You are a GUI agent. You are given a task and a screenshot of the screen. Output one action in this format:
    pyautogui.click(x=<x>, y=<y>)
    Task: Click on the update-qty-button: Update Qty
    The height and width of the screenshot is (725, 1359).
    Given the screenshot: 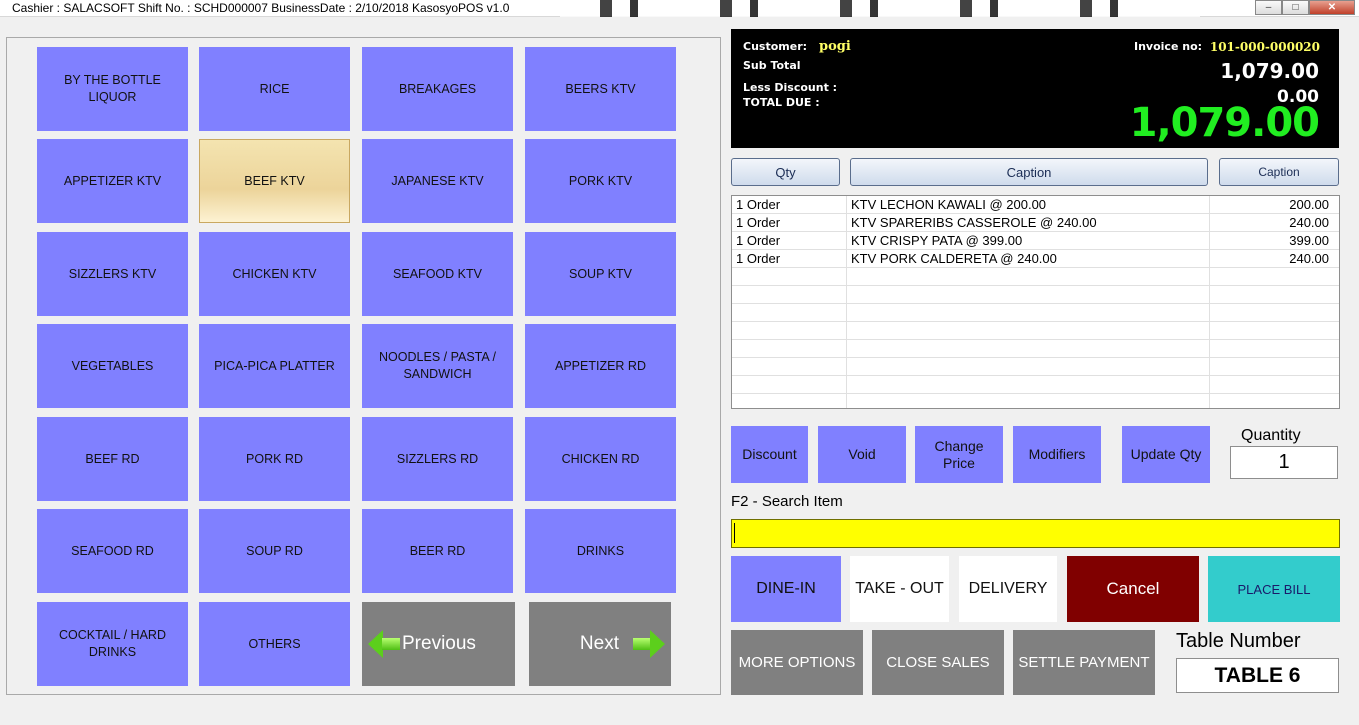 What is the action you would take?
    pyautogui.click(x=1166, y=454)
    